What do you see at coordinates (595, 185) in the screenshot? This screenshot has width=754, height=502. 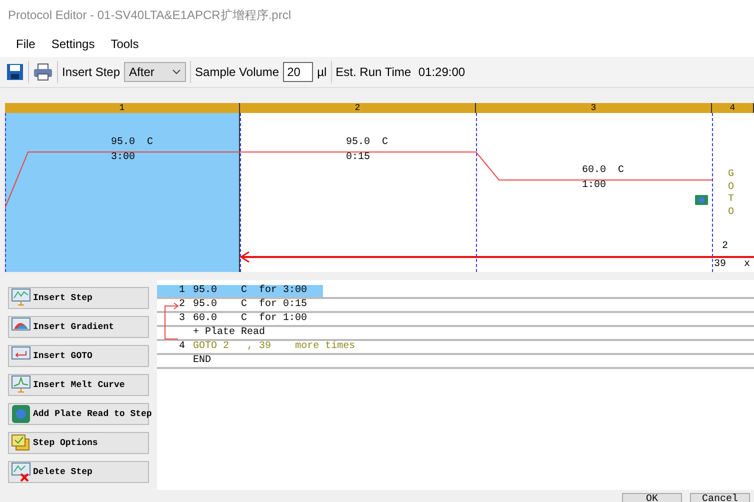 I see `step-duration: 1:00` at bounding box center [595, 185].